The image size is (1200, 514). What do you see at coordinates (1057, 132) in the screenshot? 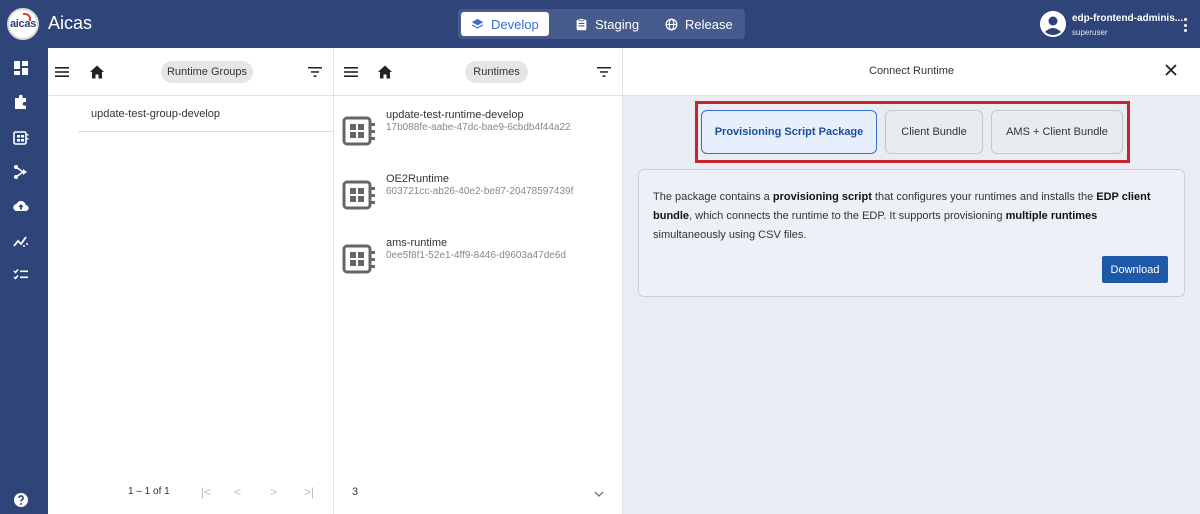
I see `option-ams-client-bundle: AMS + Client Bundle` at bounding box center [1057, 132].